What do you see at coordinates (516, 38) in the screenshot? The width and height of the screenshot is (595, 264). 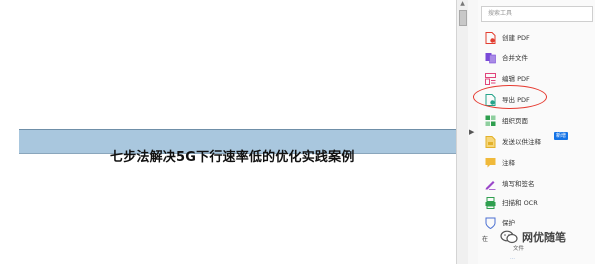 I see `tool-label: 创建 PDF` at bounding box center [516, 38].